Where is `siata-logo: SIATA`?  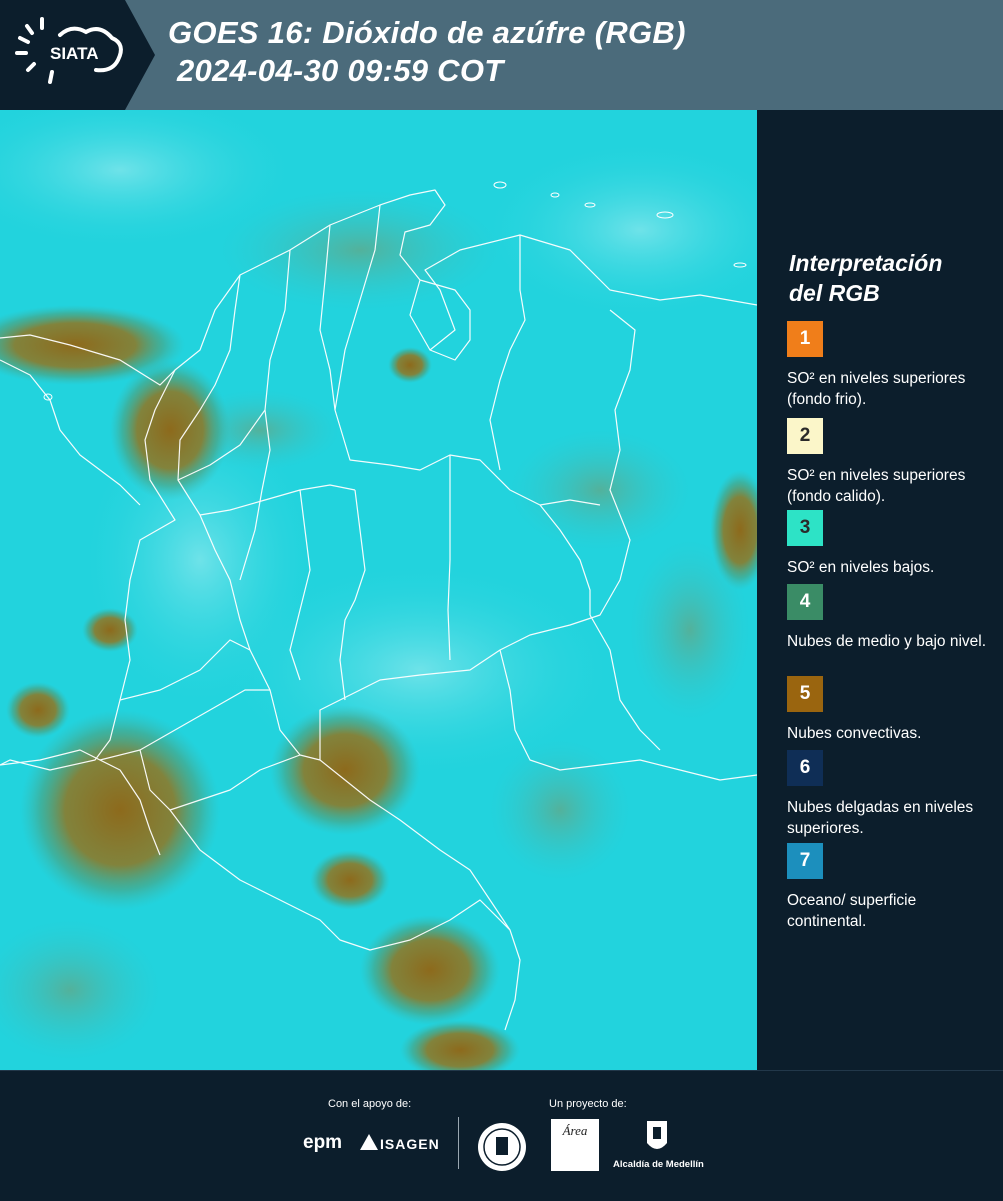
siata-logo: SIATA is located at coordinates (77, 55).